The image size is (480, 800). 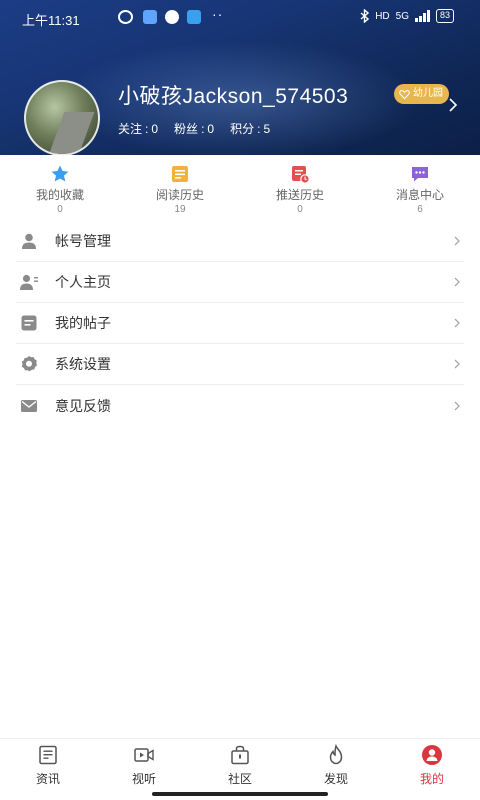 I want to click on star-icon, so click(x=60, y=173).